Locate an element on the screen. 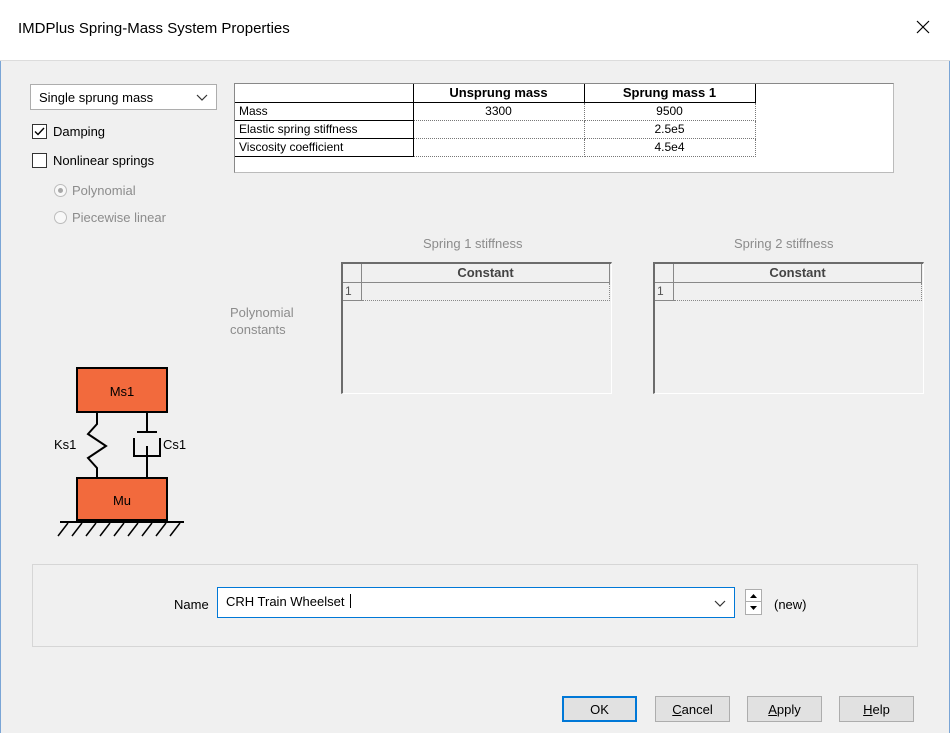 The image size is (950, 733). model-type-dropdown: Single sprung mass is located at coordinates (123, 97).